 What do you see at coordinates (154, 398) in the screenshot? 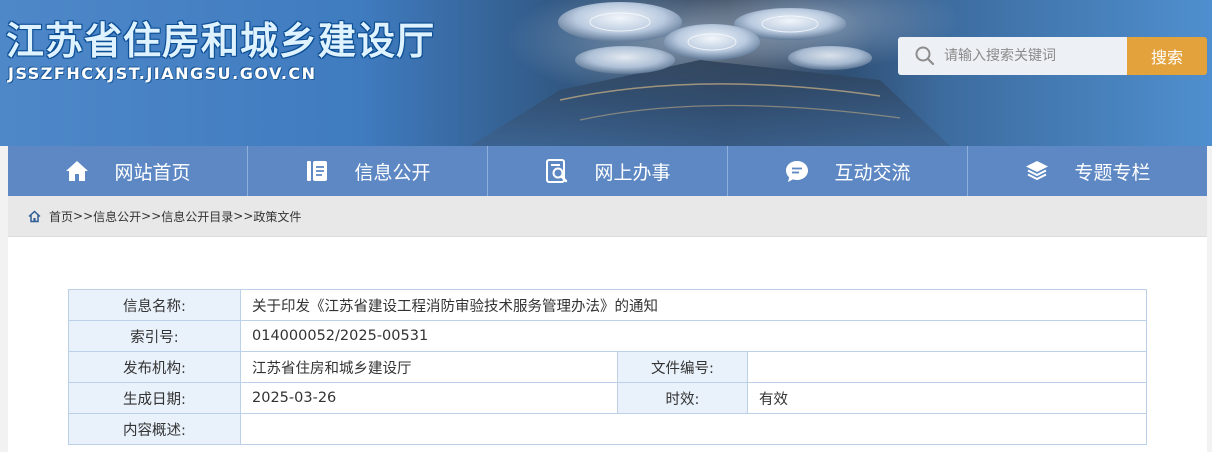
I see `generation-date-label: 生成日期:` at bounding box center [154, 398].